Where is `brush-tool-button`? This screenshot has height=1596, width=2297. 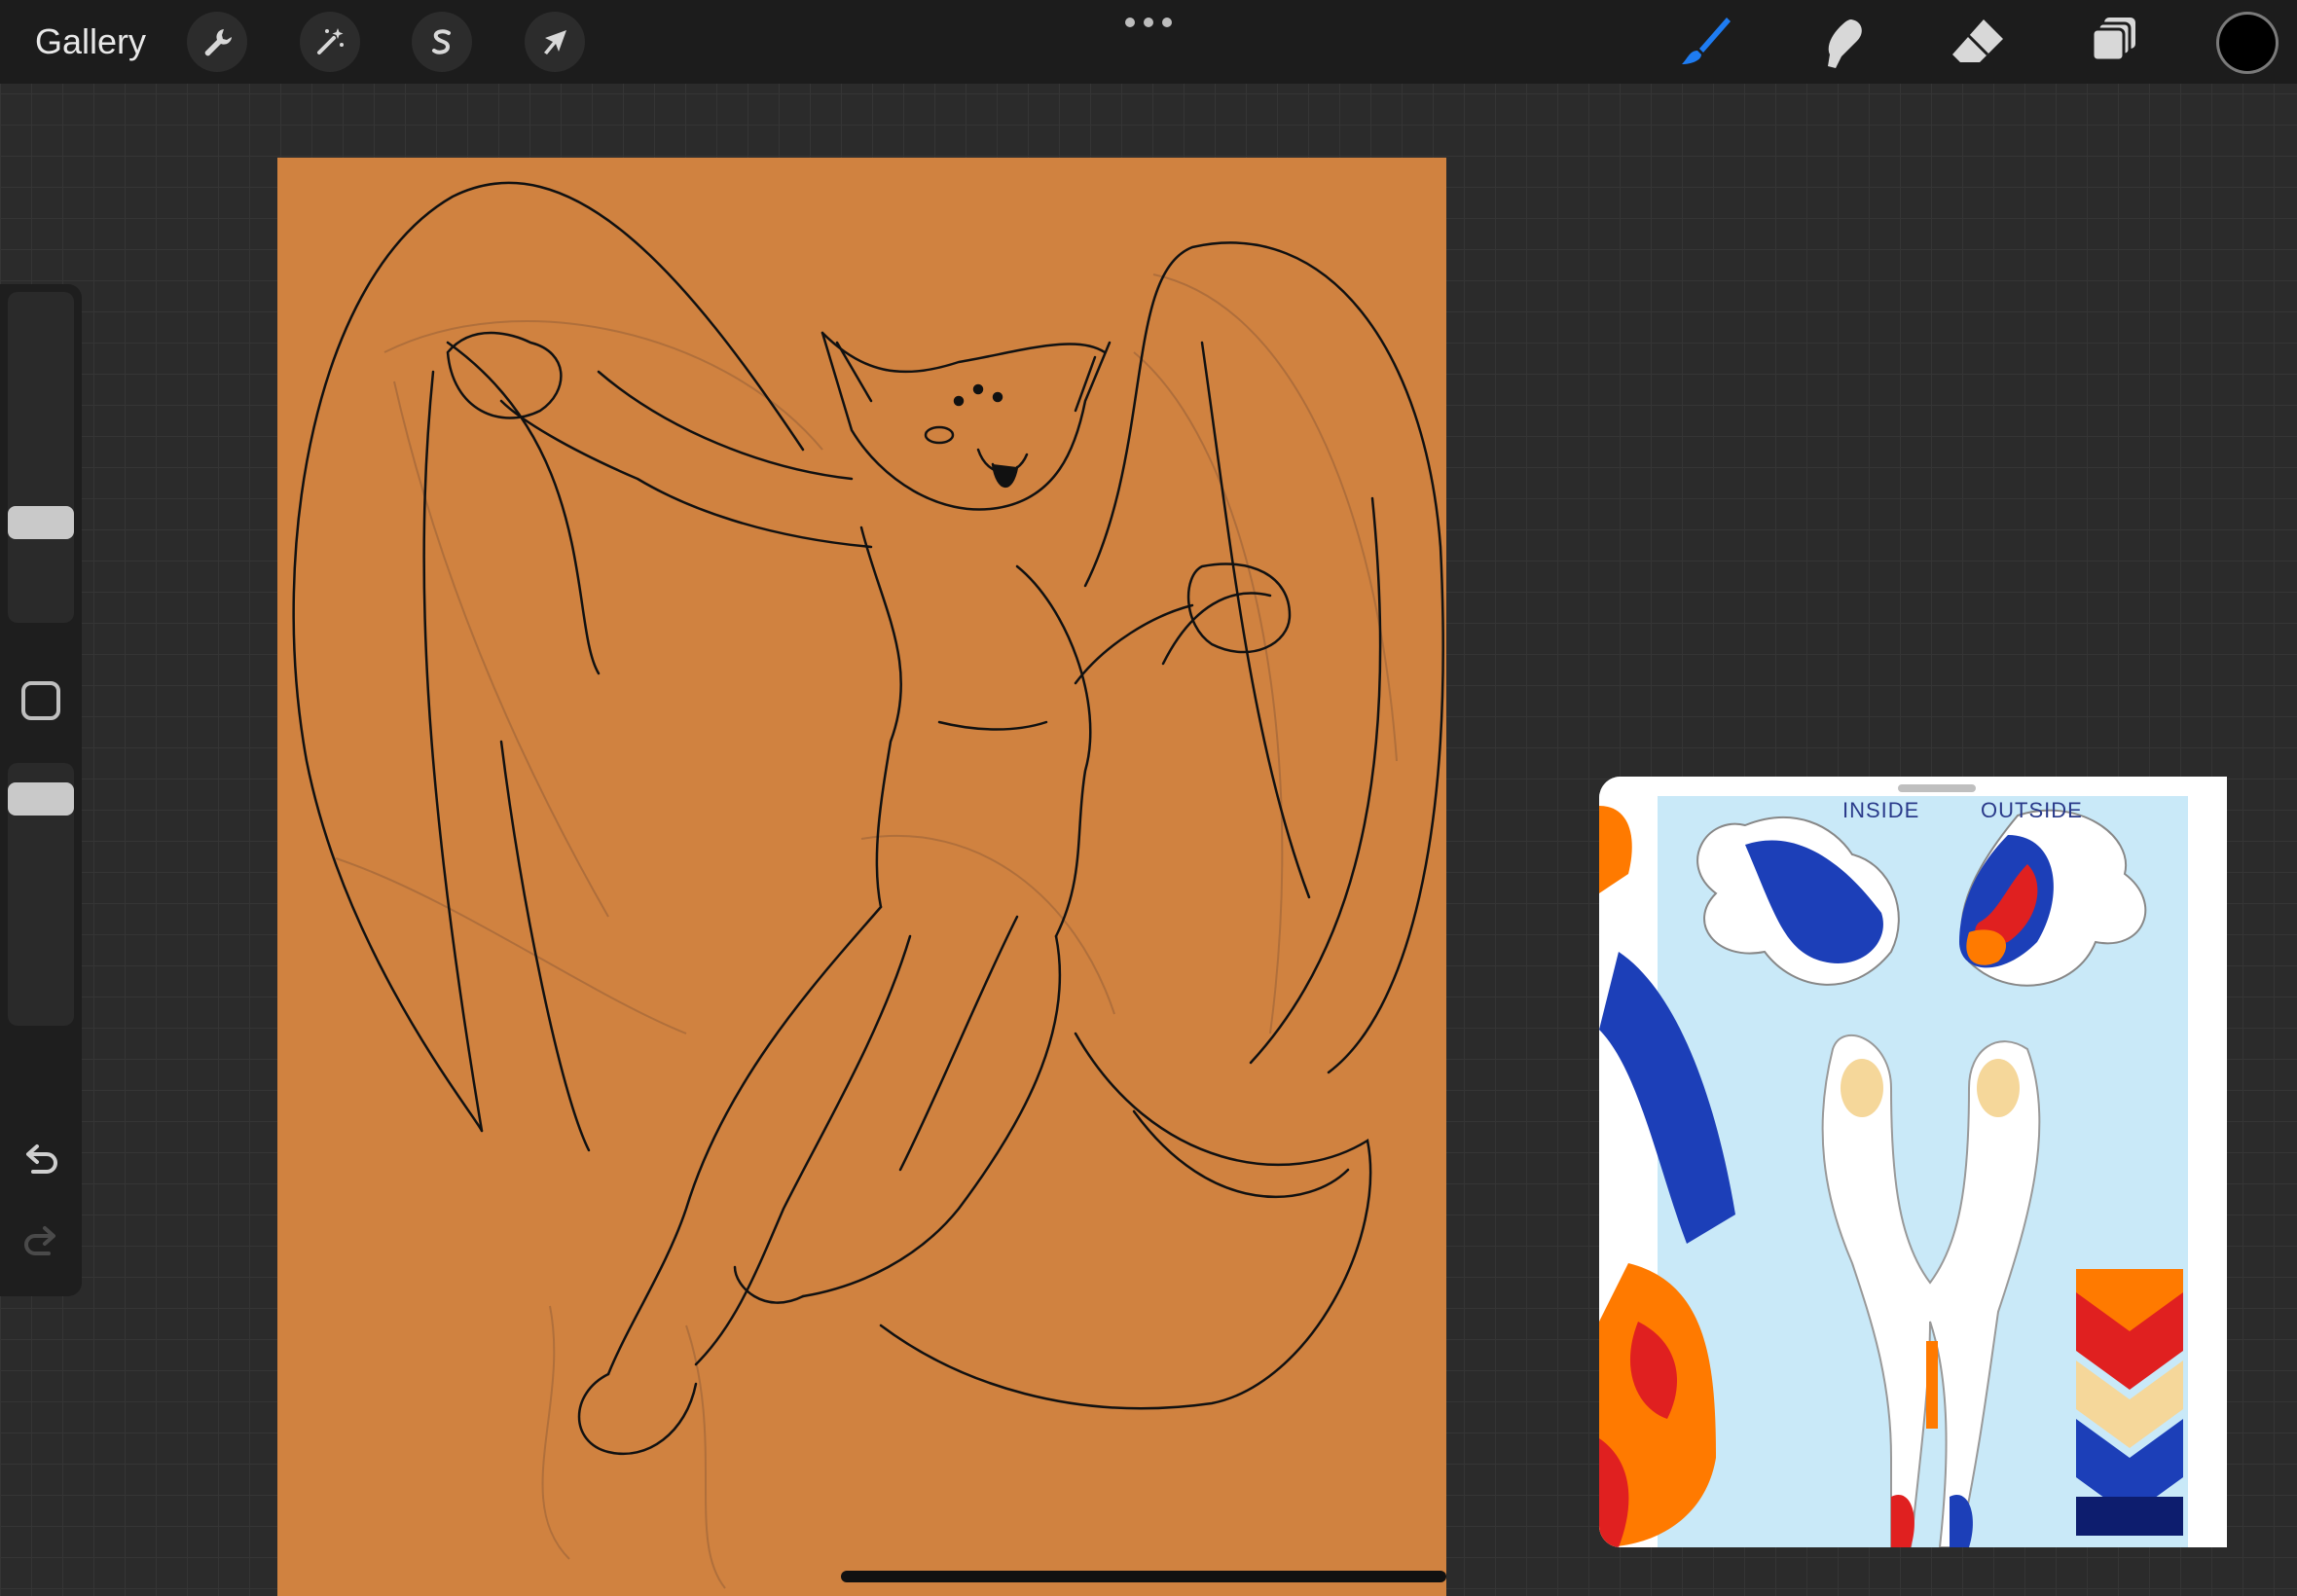 brush-tool-button is located at coordinates (1705, 43).